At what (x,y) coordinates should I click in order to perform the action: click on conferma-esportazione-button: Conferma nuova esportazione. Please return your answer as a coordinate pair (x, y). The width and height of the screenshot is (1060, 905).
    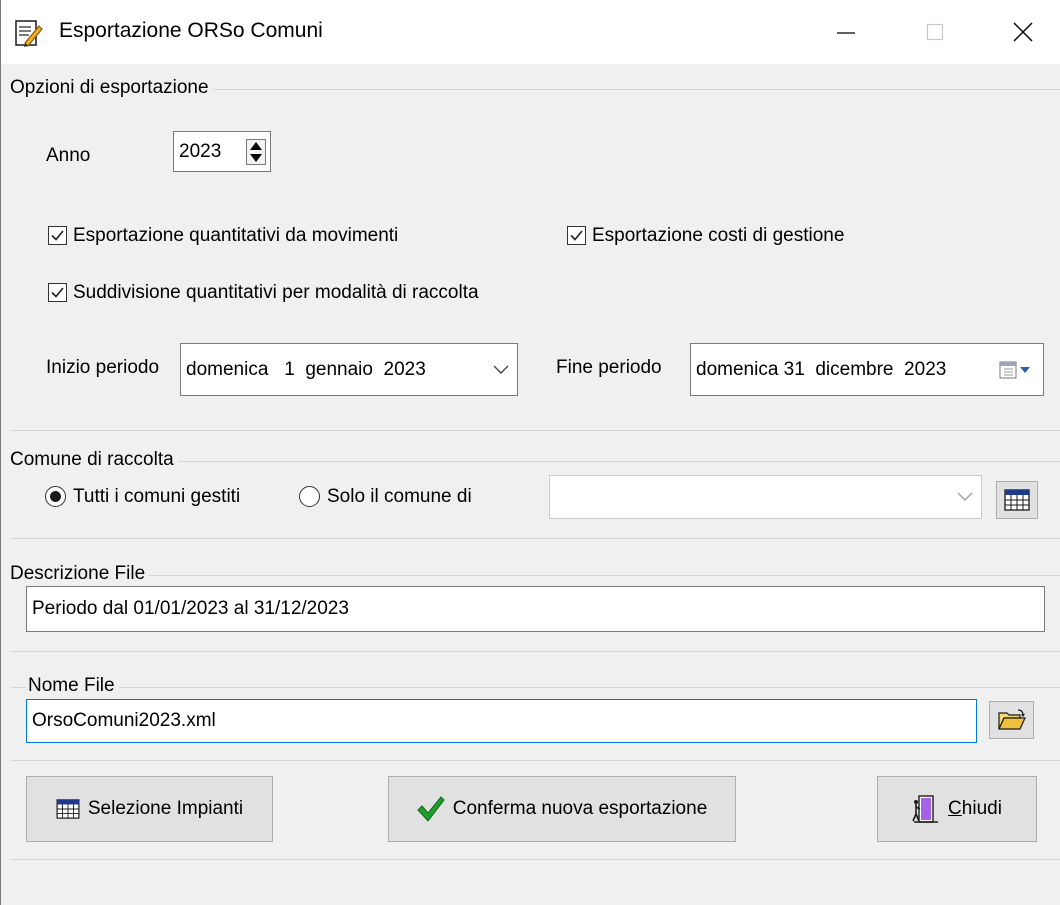
    Looking at the image, I should click on (562, 809).